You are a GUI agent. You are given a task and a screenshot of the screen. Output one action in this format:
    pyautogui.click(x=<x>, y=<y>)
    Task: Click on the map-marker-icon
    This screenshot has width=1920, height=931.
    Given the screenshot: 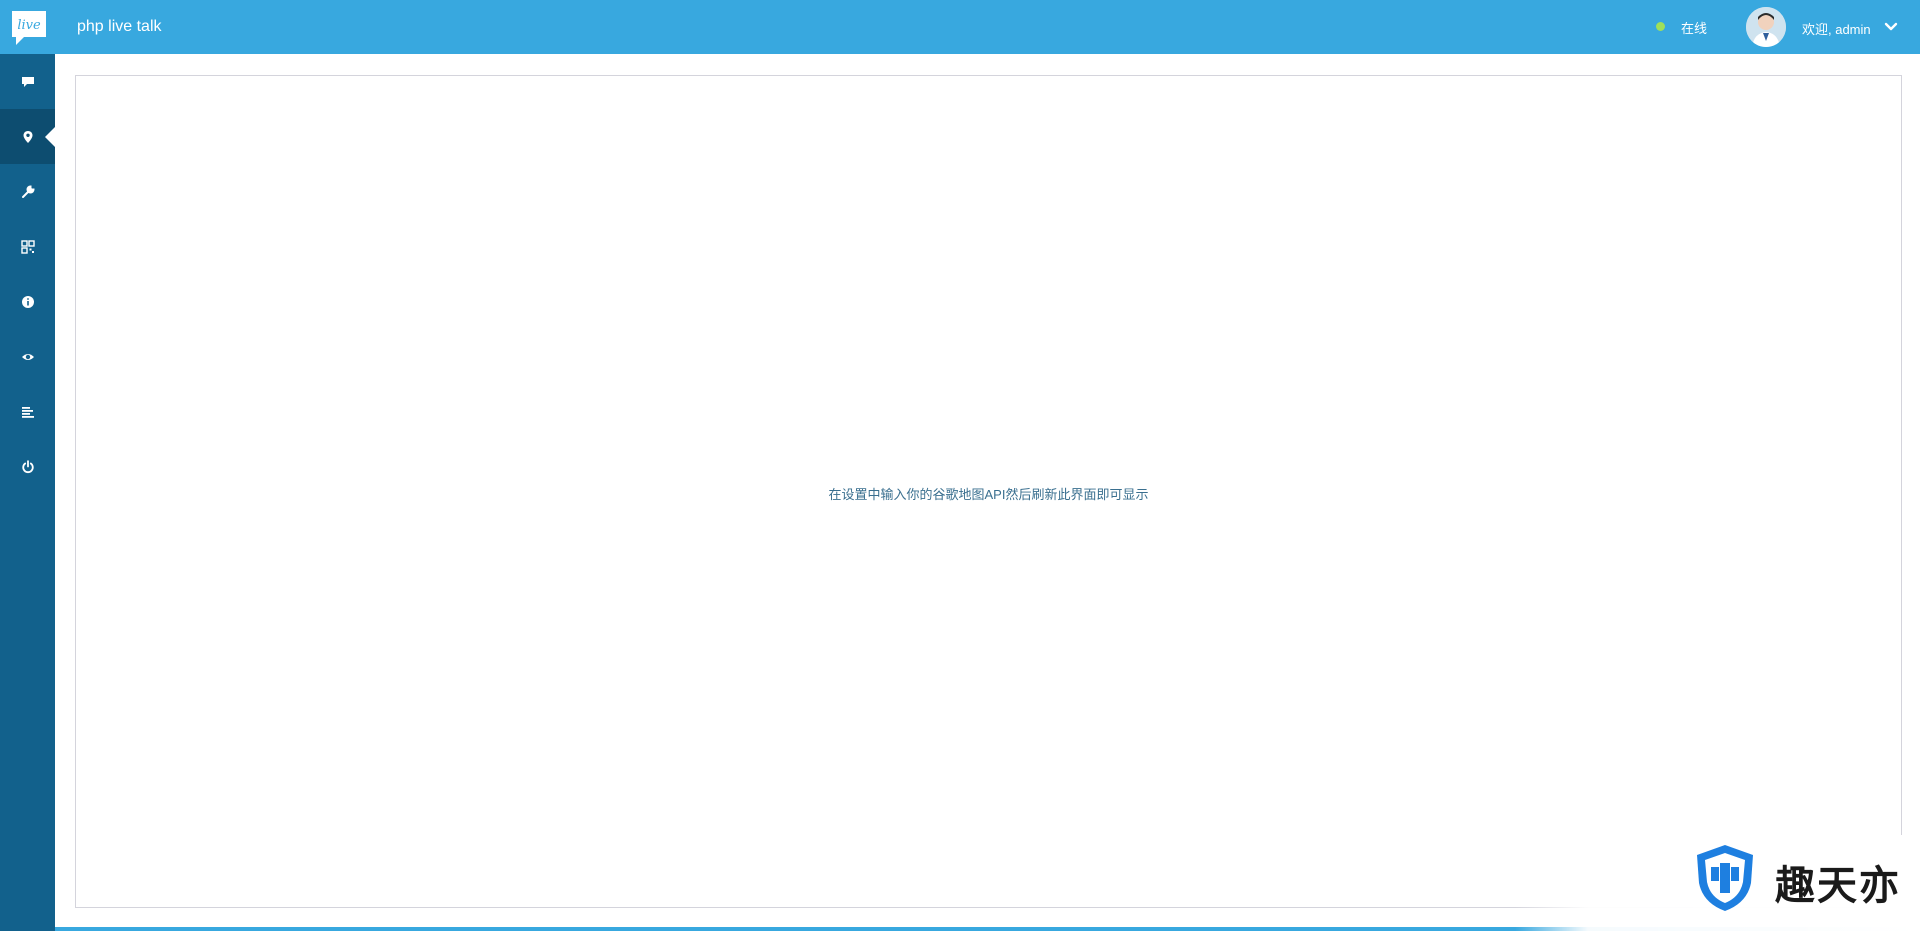 What is the action you would take?
    pyautogui.click(x=27, y=136)
    